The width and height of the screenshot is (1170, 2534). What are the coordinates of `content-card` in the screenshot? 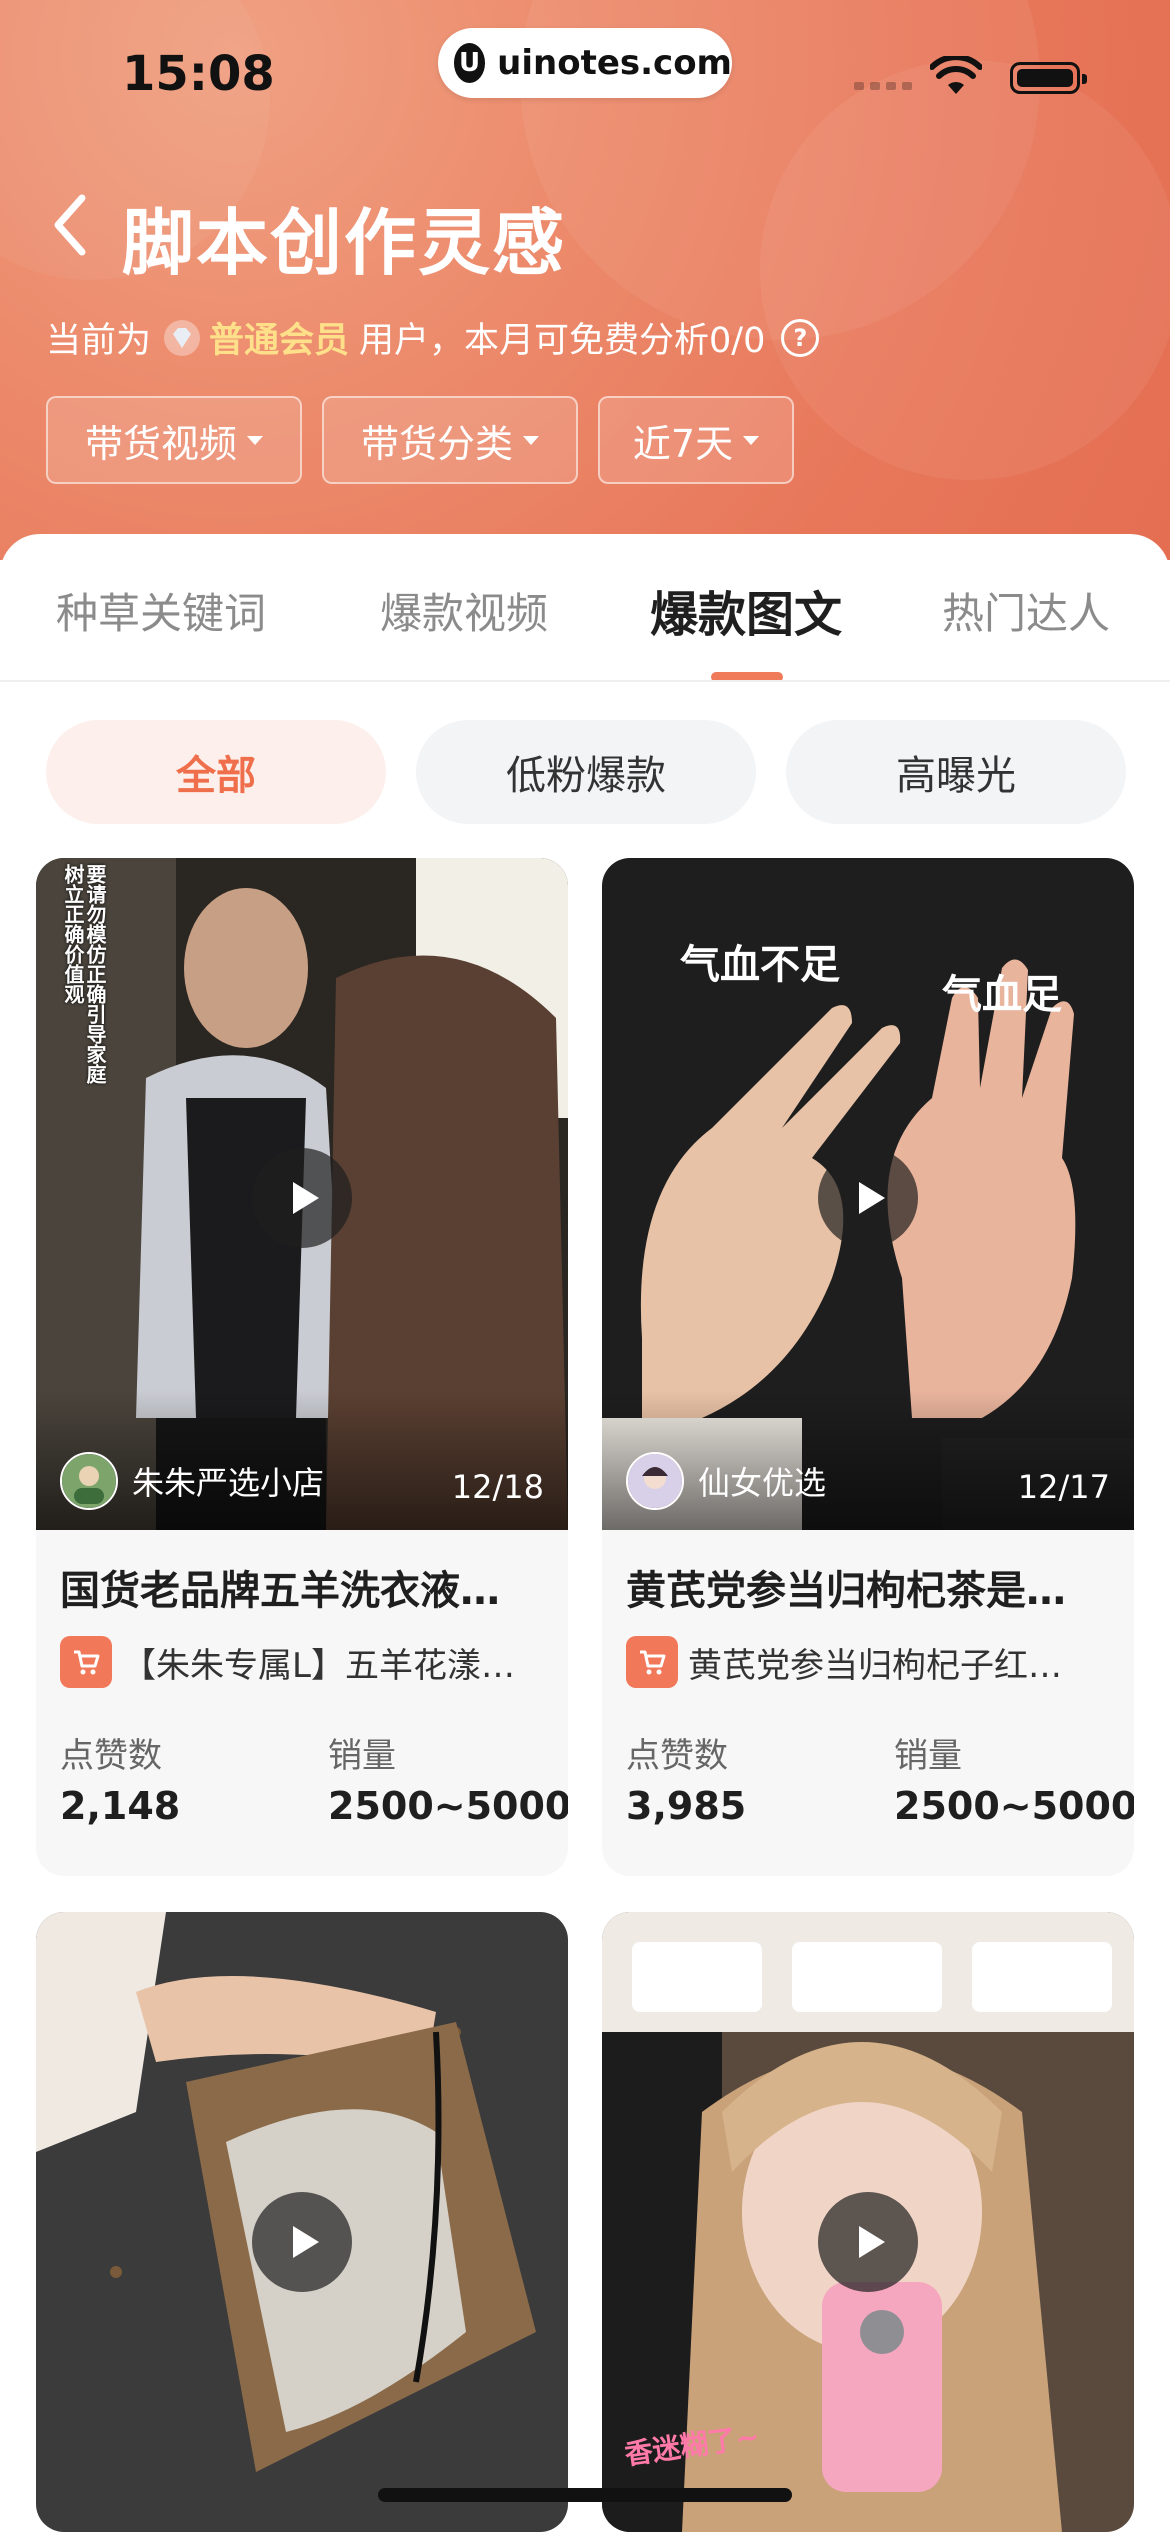 It's located at (302, 2222).